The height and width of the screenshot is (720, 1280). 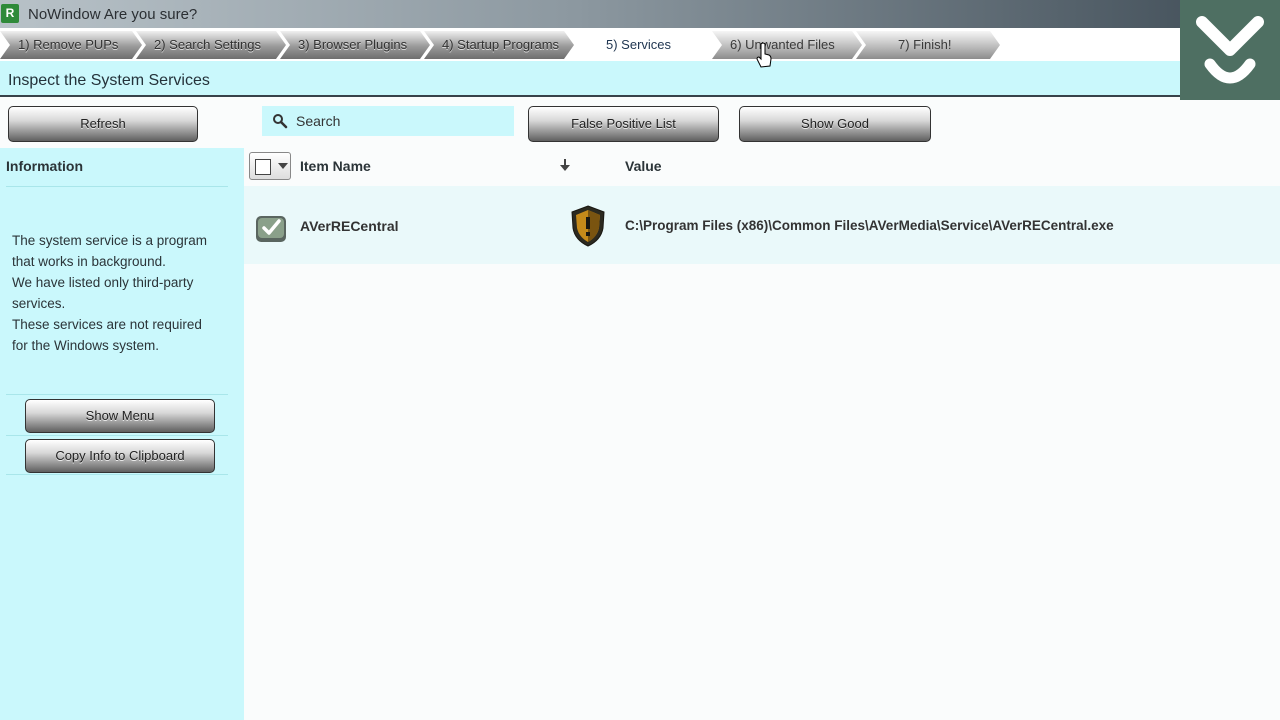 I want to click on show-good-button: Show Good, so click(x=835, y=124).